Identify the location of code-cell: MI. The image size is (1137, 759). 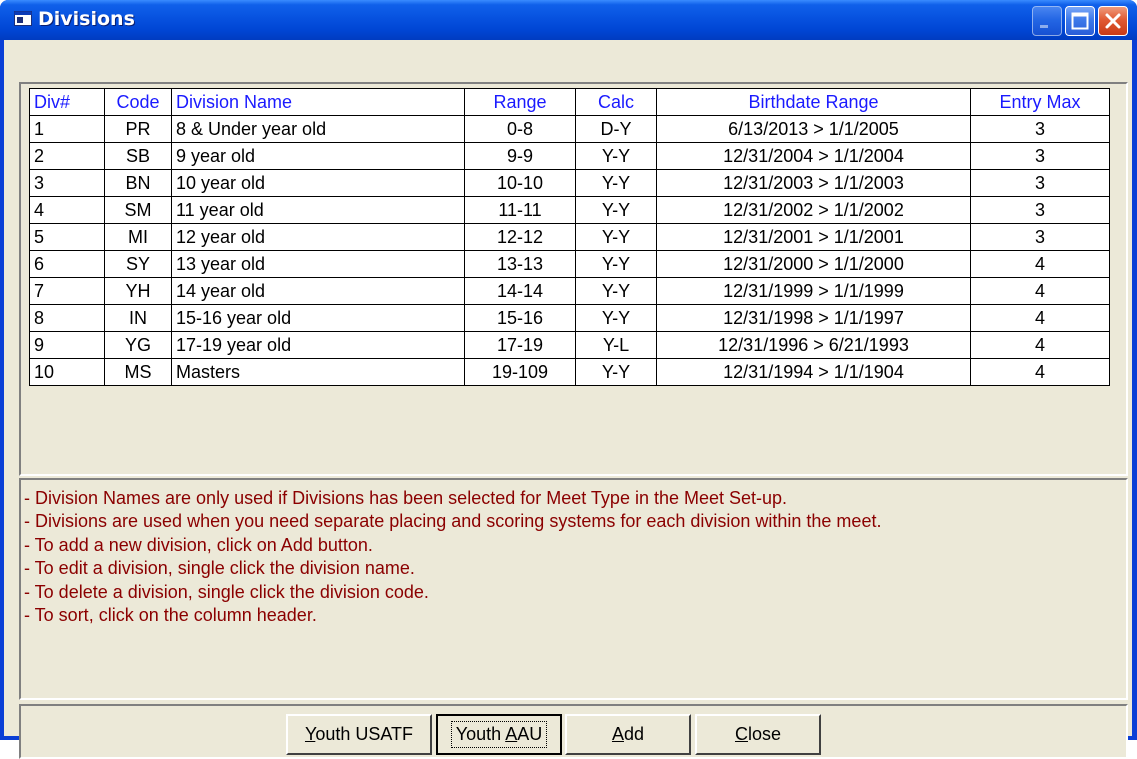
(138, 237).